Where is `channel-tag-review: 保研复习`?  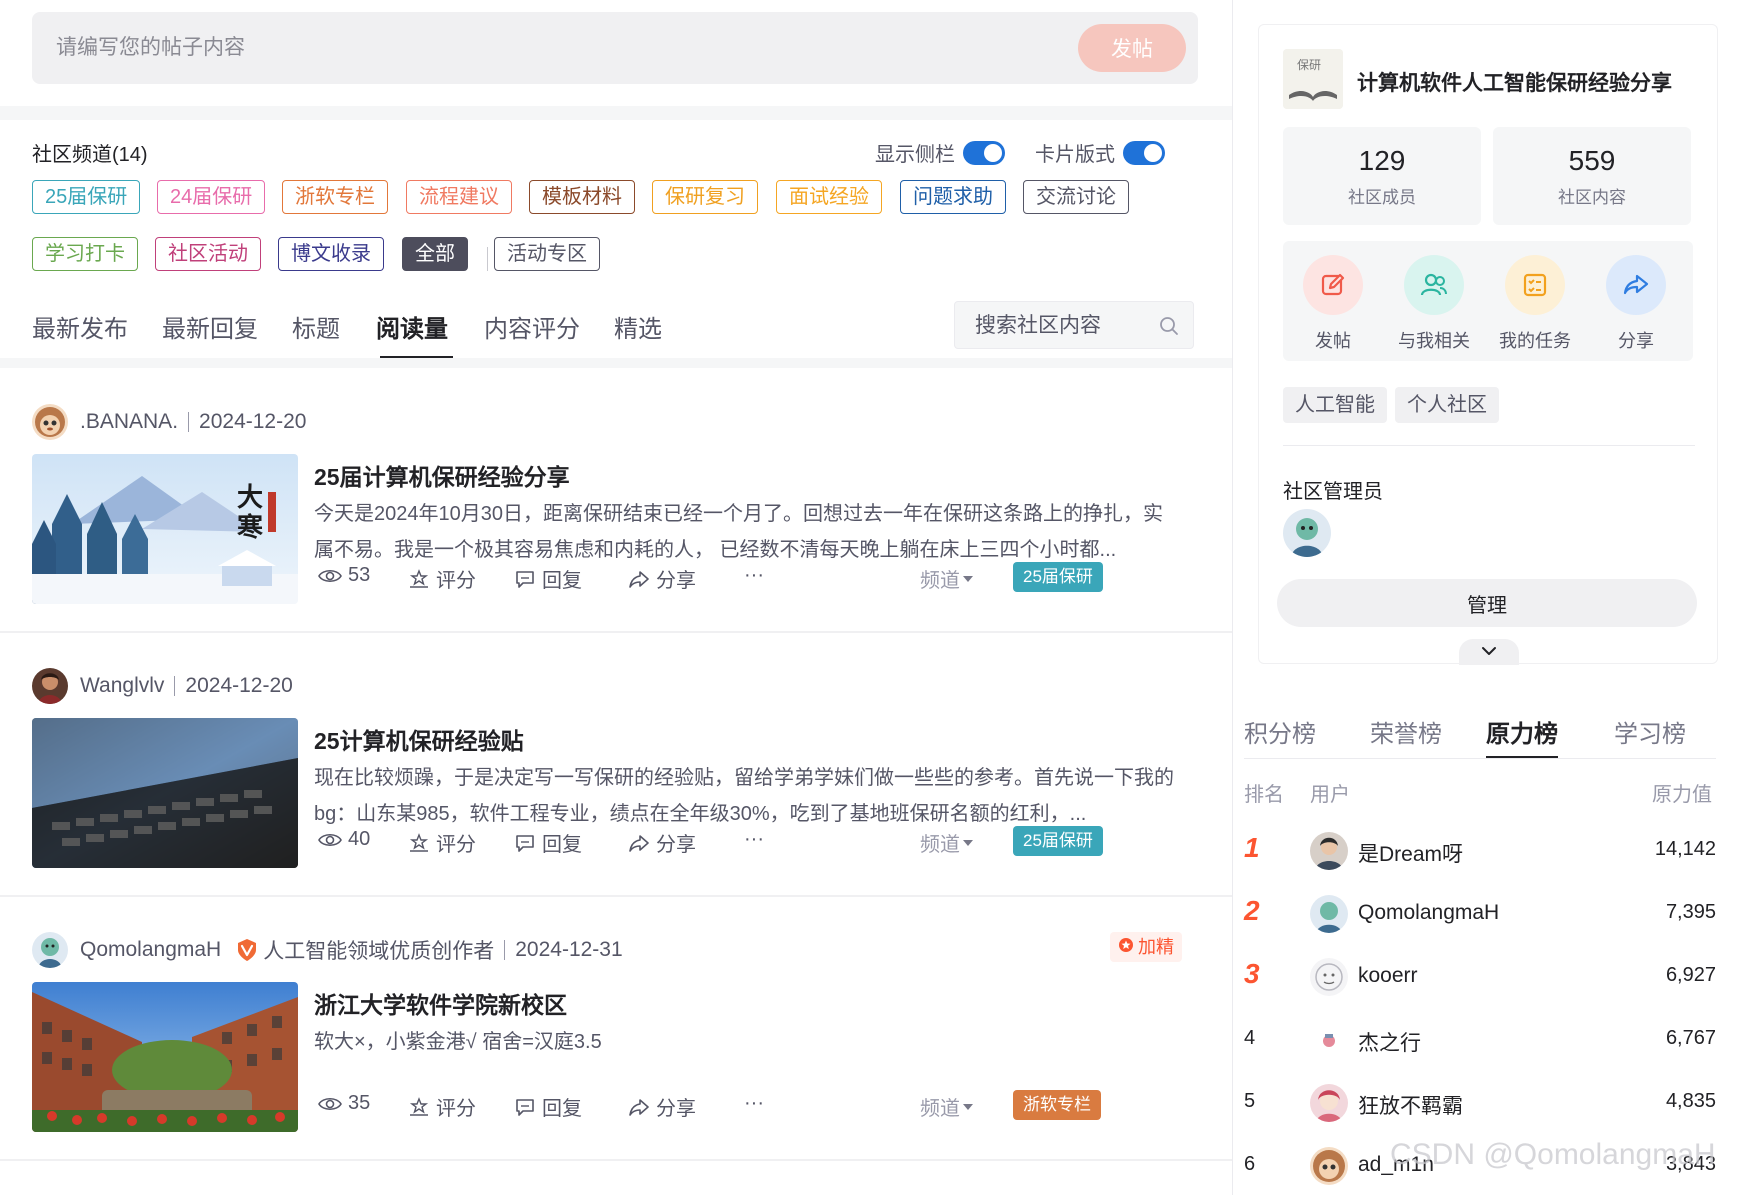 channel-tag-review: 保研复习 is located at coordinates (705, 197).